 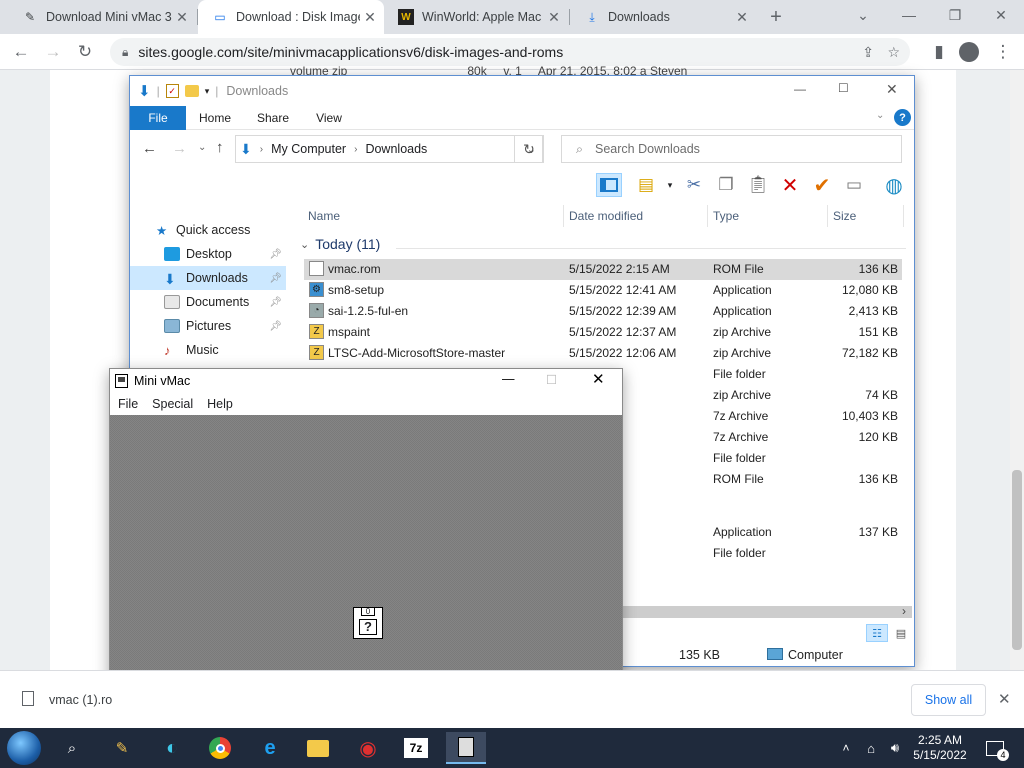 I want to click on tab-winworld: W WinWorld: Apple Mac ✕, so click(x=476, y=17).